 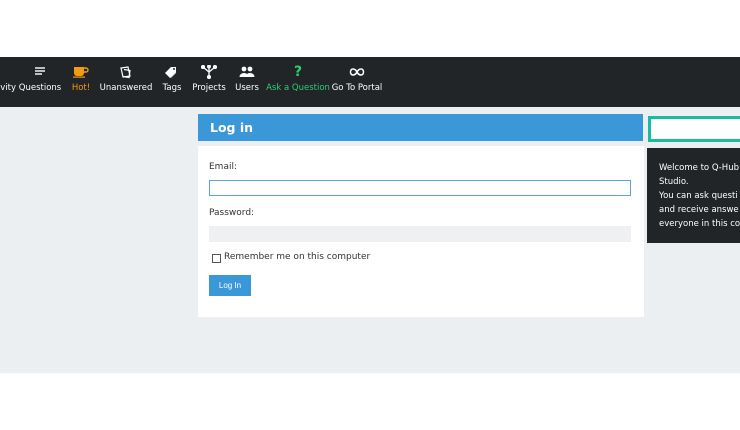 What do you see at coordinates (209, 72) in the screenshot?
I see `projects-icon` at bounding box center [209, 72].